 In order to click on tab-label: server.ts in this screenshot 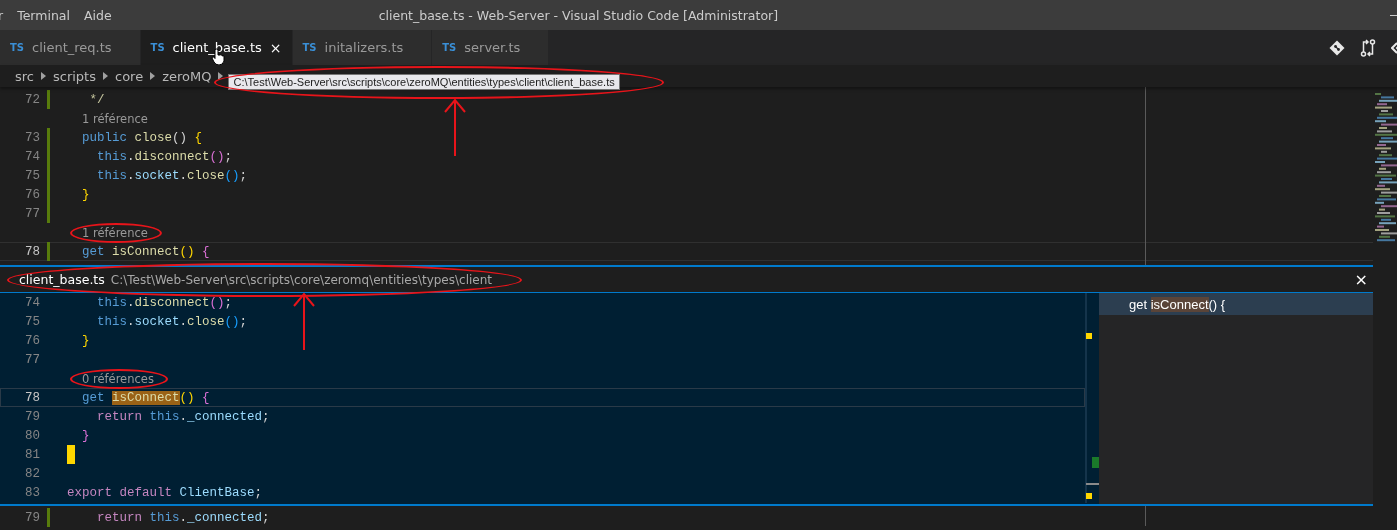, I will do `click(492, 47)`.